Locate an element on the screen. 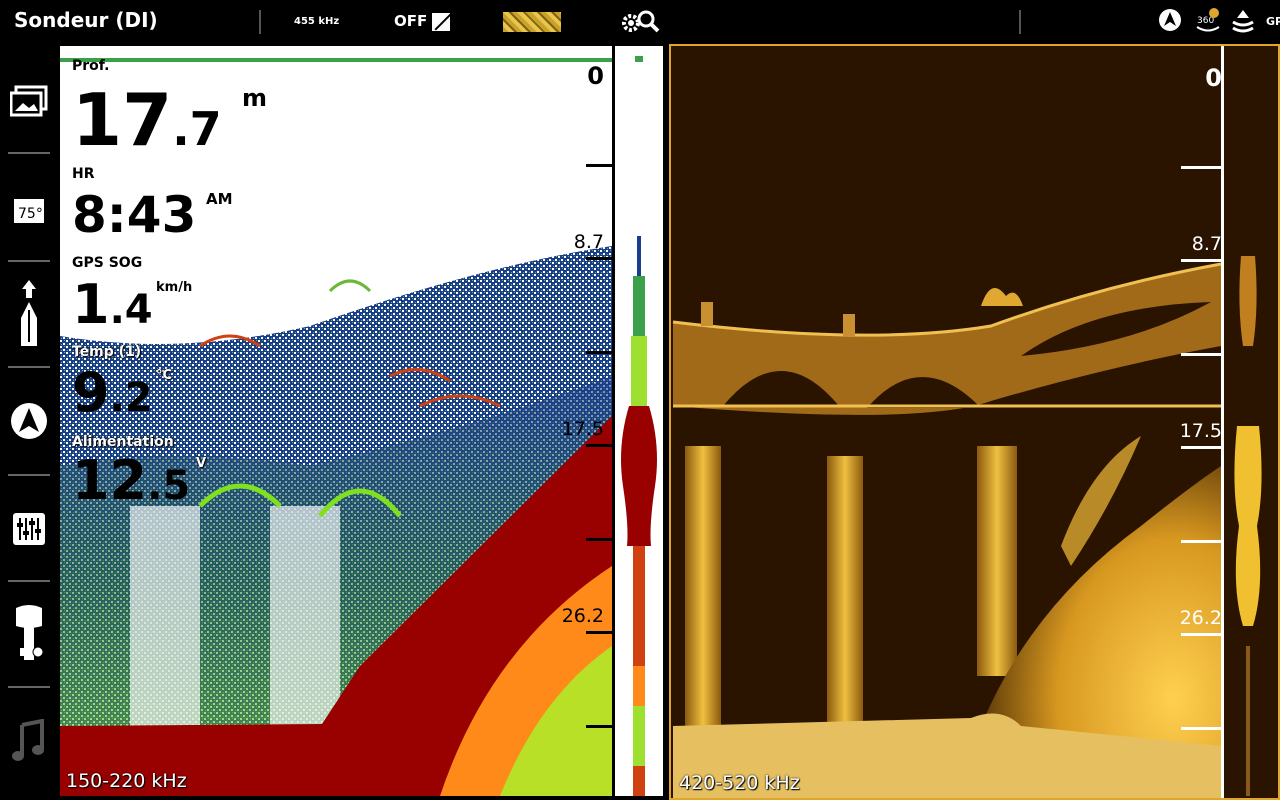  views-icon is located at coordinates (29, 101).